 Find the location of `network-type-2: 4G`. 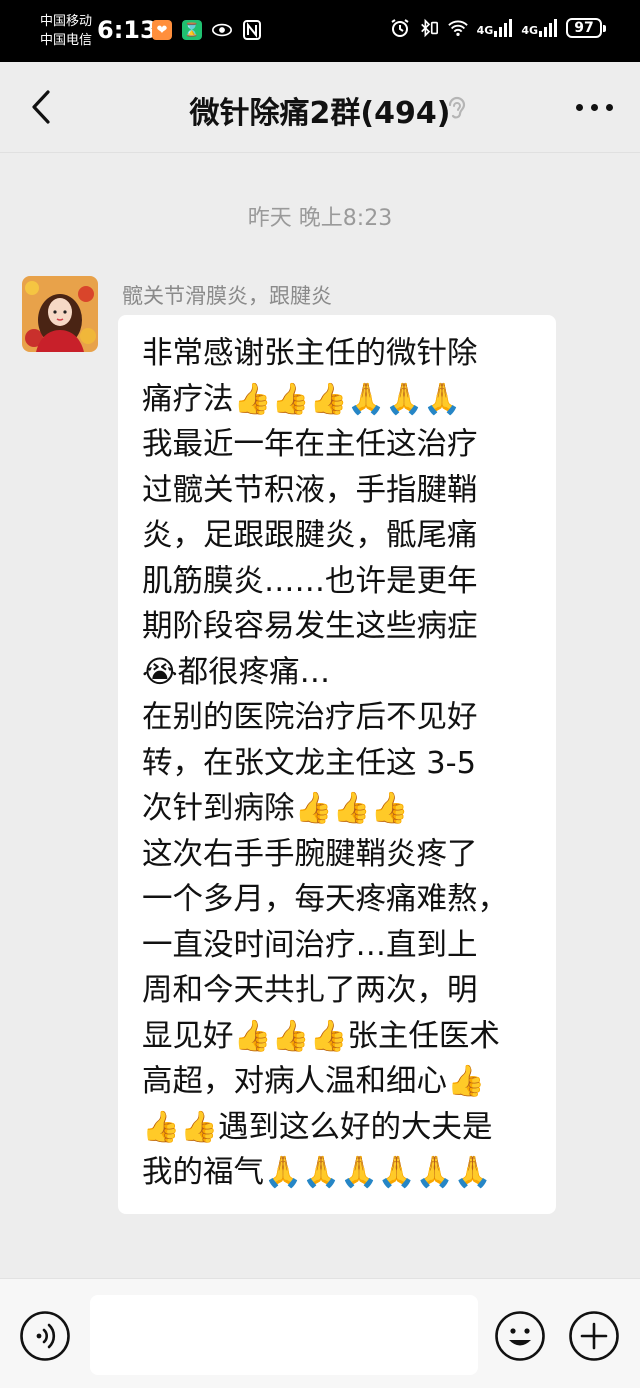

network-type-2: 4G is located at coordinates (529, 30).